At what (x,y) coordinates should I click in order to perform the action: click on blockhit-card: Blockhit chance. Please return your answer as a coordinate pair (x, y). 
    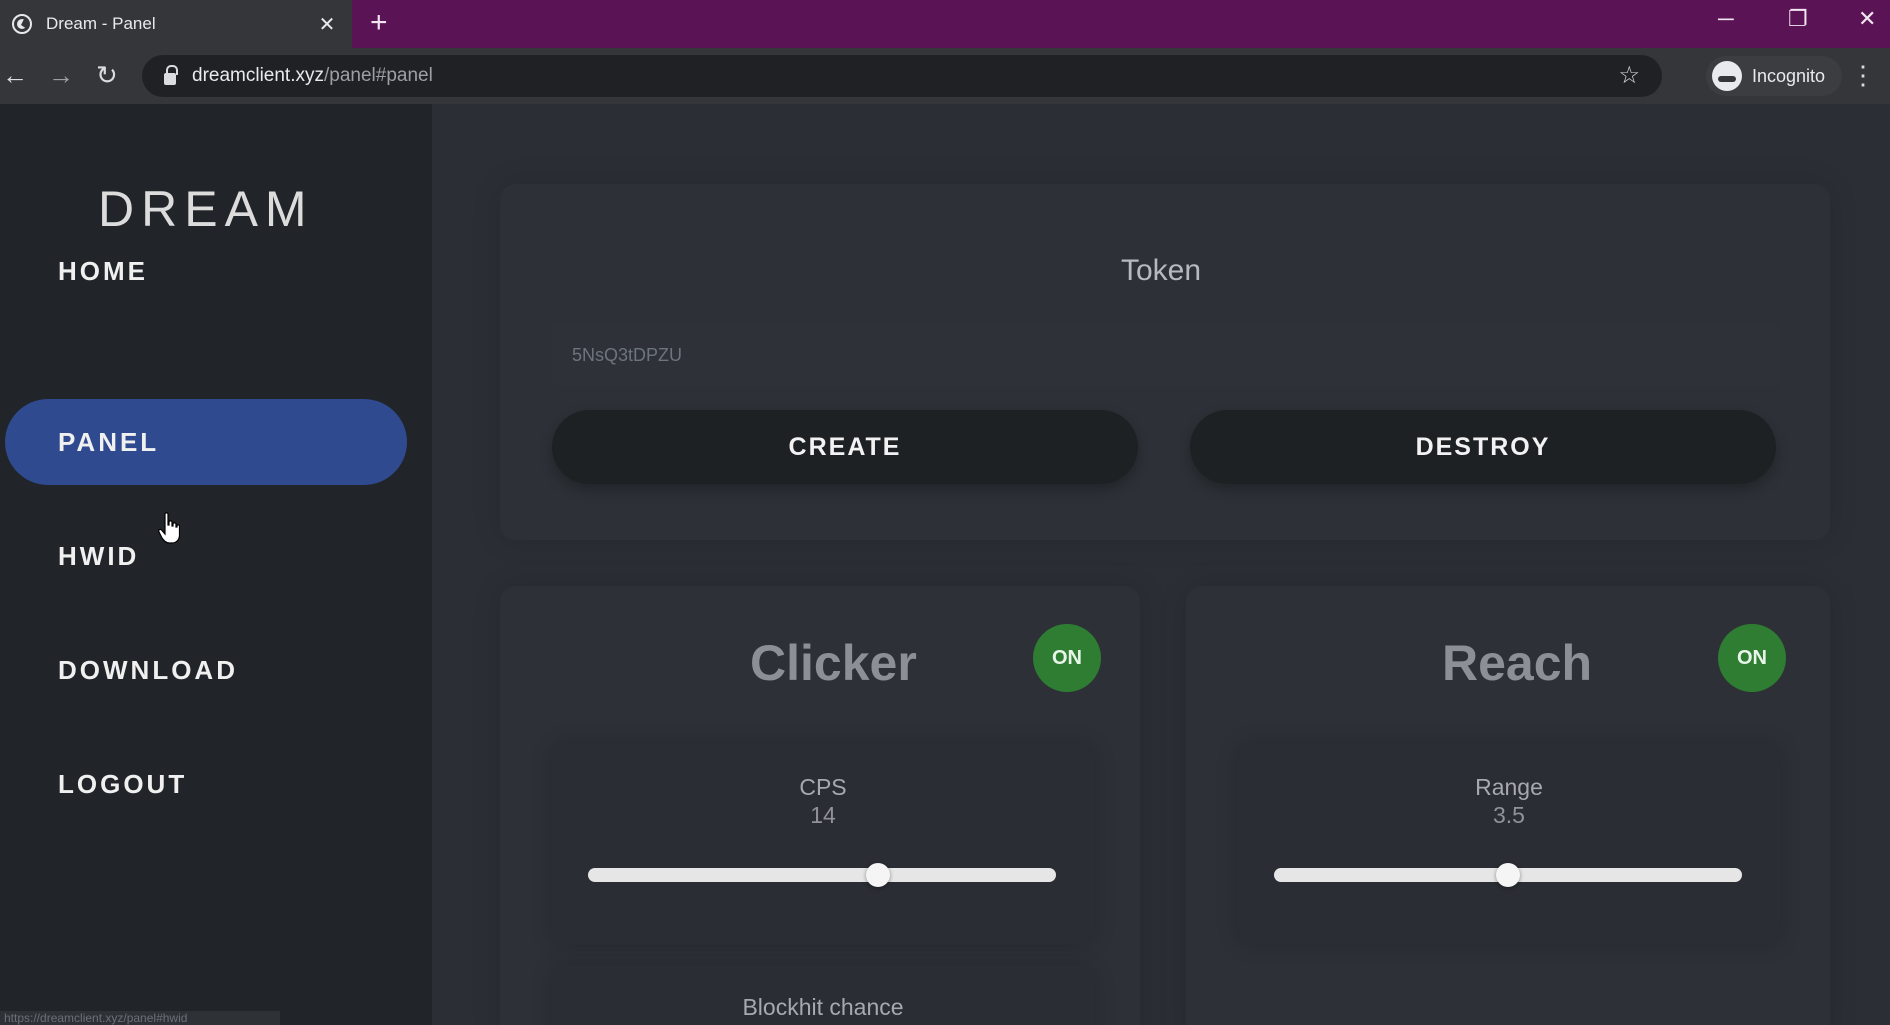
    Looking at the image, I should click on (823, 995).